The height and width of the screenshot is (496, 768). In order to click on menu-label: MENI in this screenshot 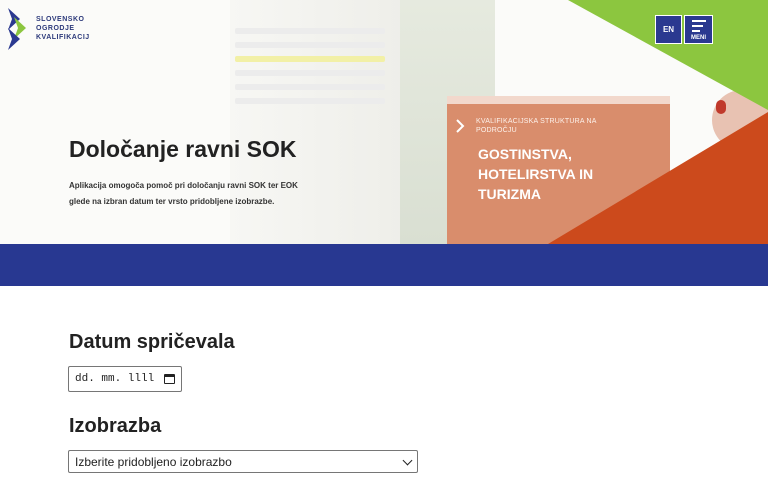, I will do `click(698, 38)`.